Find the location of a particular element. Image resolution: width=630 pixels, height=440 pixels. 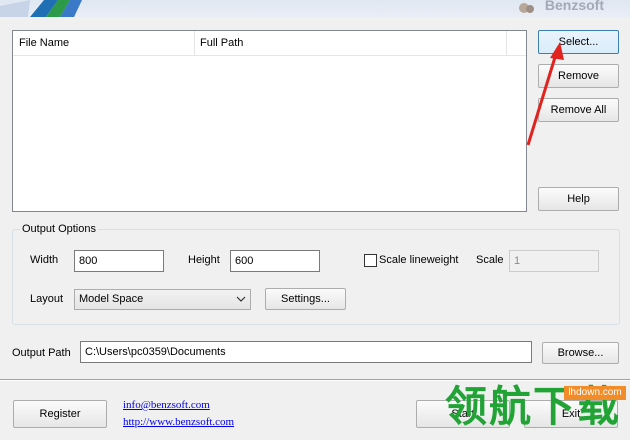

help-button: Help is located at coordinates (578, 199).